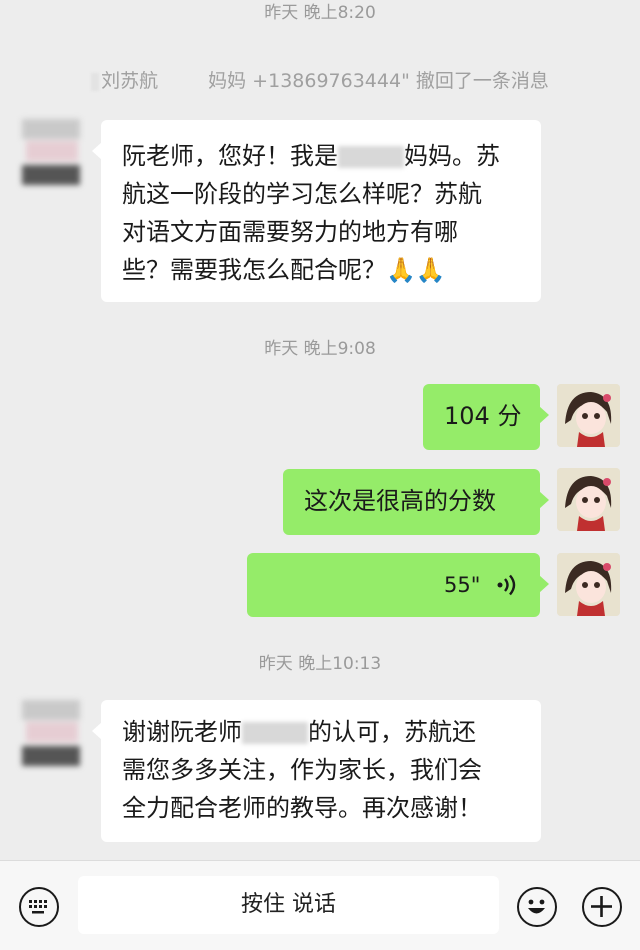  I want to click on voice-duration: 55", so click(462, 585).